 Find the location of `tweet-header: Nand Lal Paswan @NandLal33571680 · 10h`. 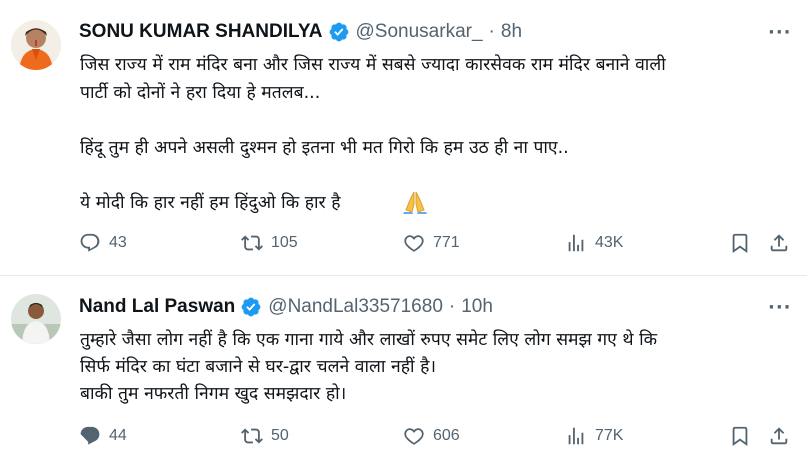

tweet-header: Nand Lal Paswan @NandLal33571680 · 10h is located at coordinates (286, 307).